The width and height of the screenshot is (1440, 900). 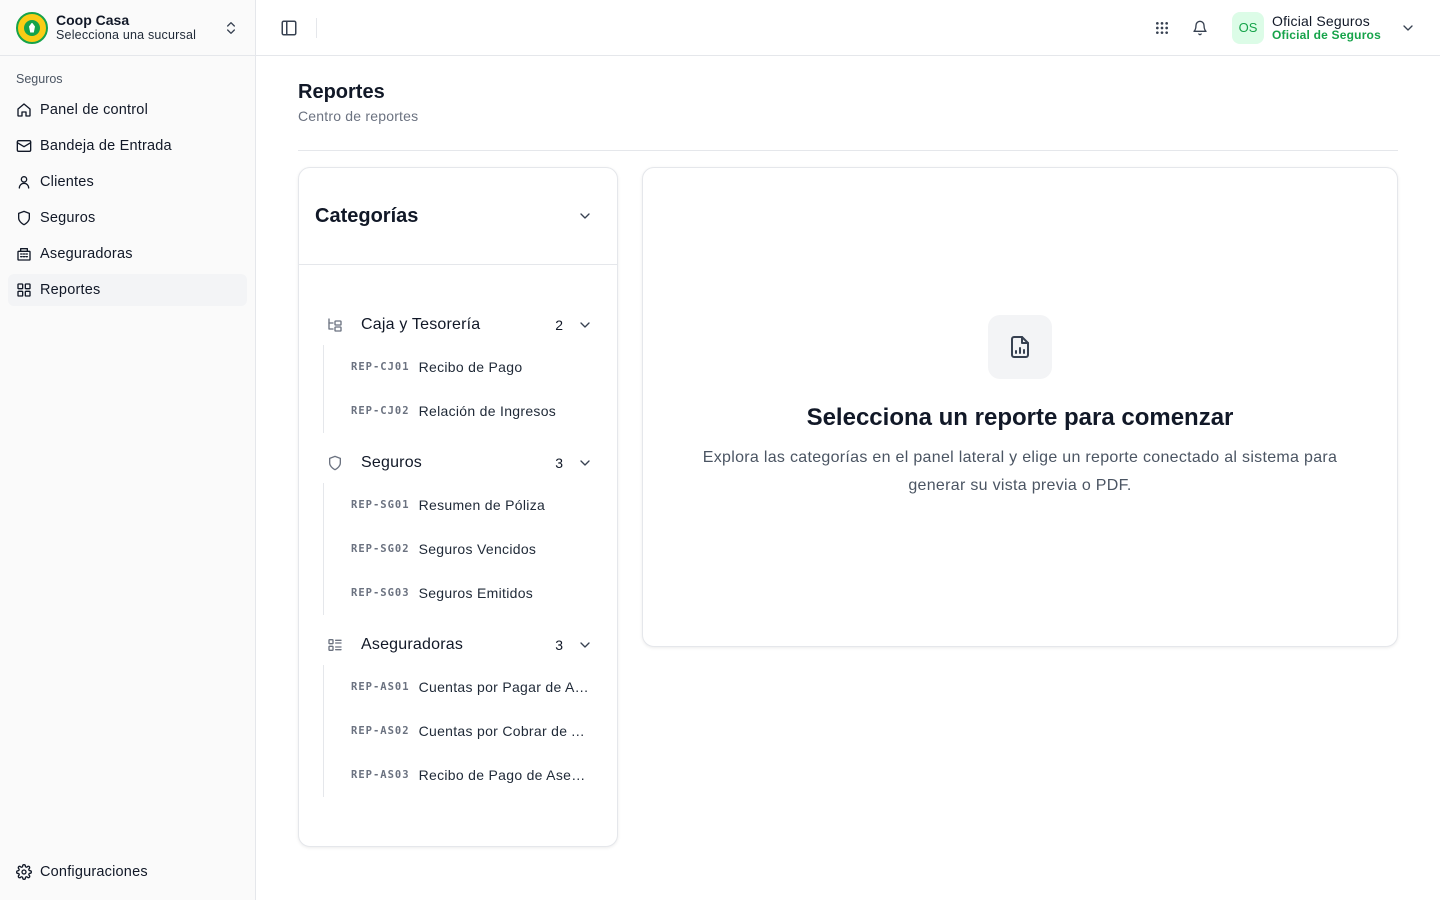 I want to click on apps-grid-icon, so click(x=1162, y=27).